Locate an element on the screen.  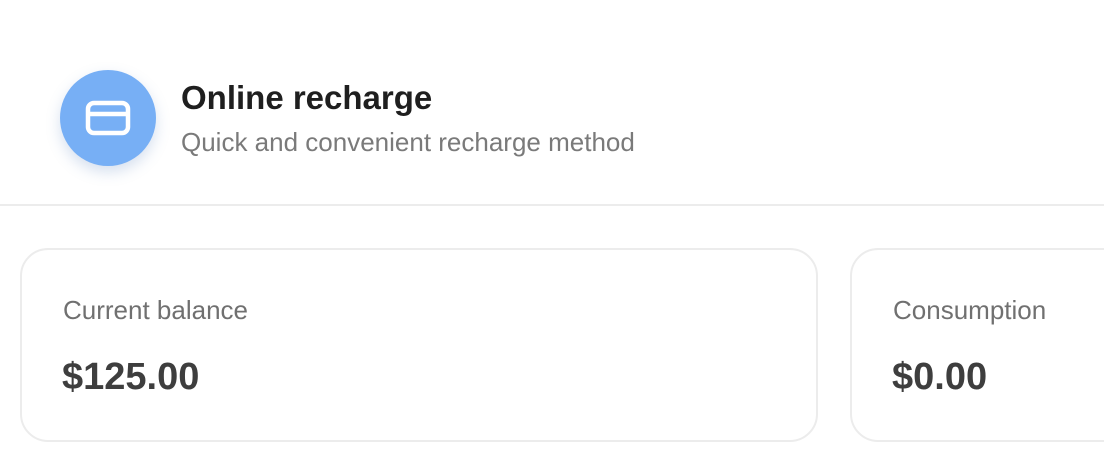
page-subtitle: Quick and convenient recharge method is located at coordinates (408, 142).